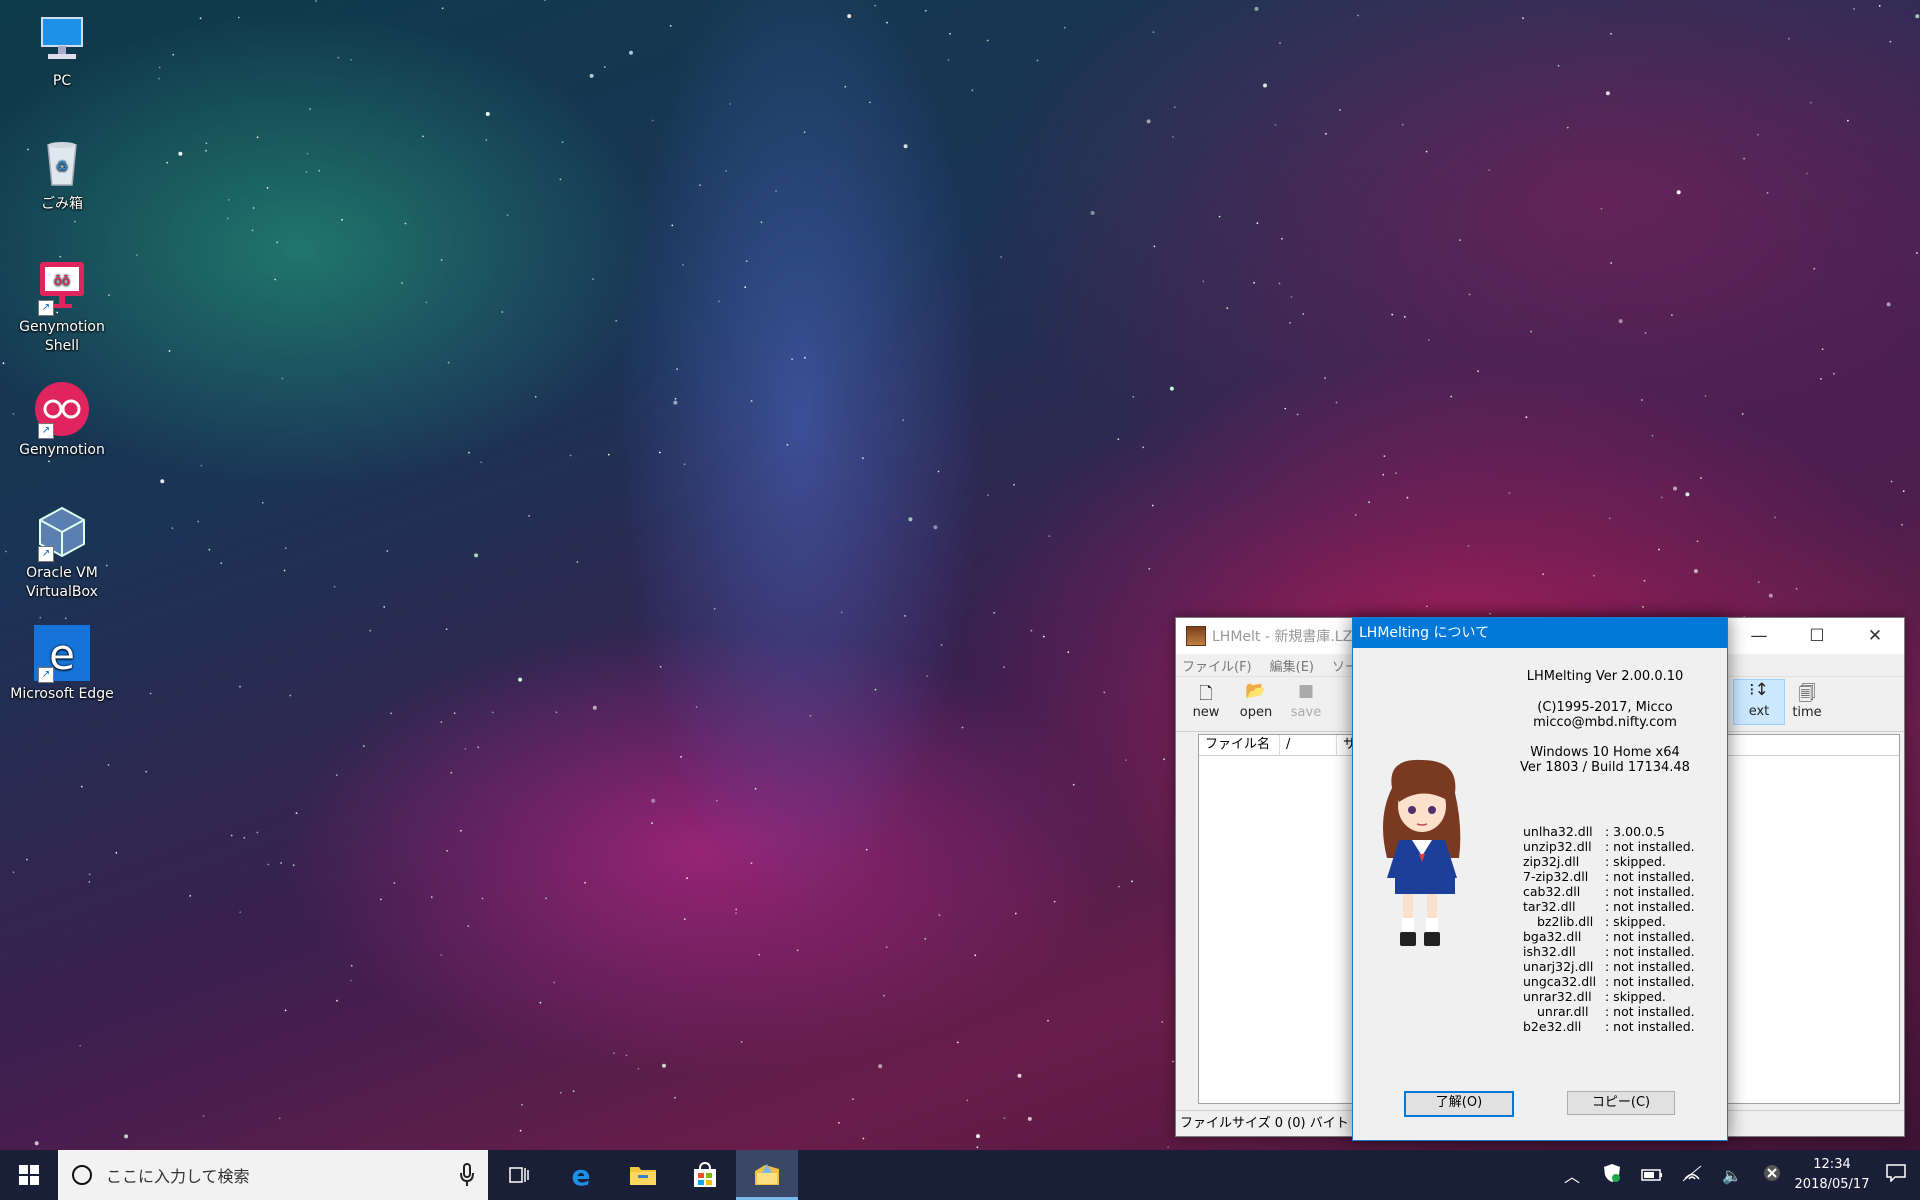  I want to click on dll-name: unrar.dll, so click(1563, 1011).